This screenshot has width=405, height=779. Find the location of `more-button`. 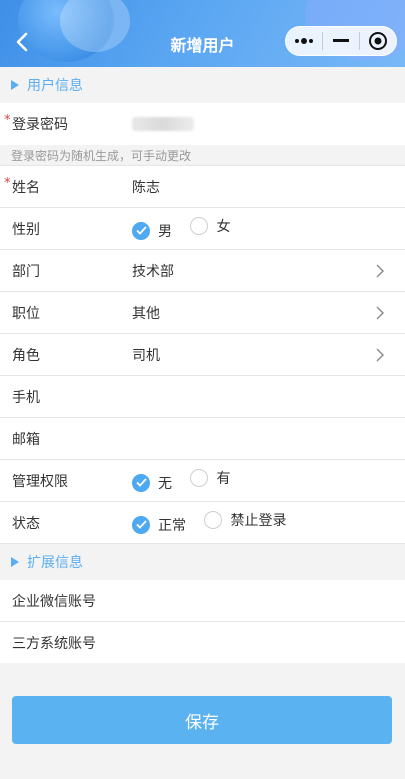

more-button is located at coordinates (304, 41).